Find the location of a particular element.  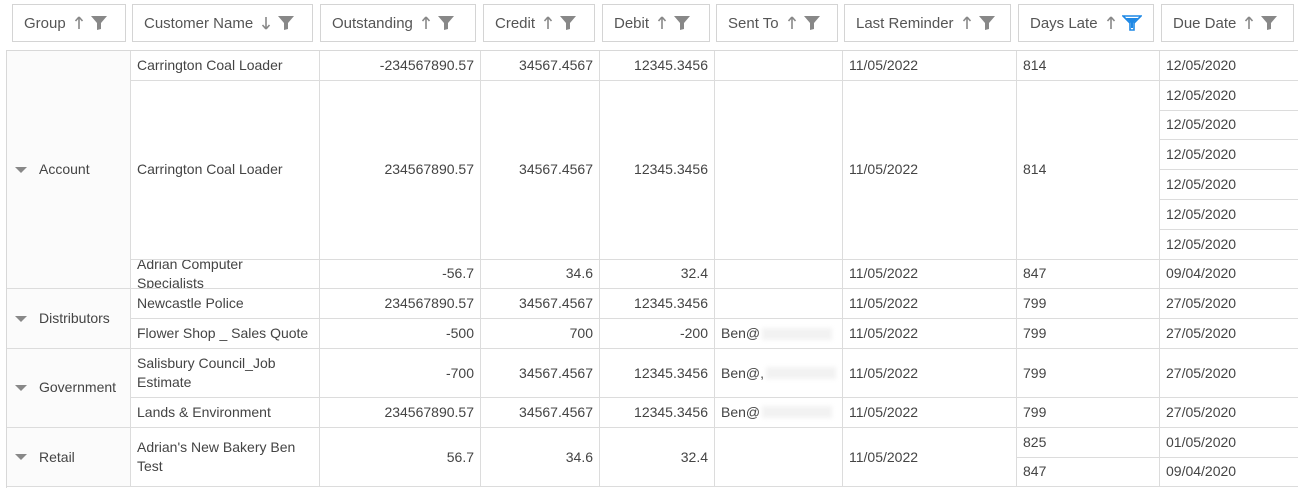

days-late-cell-text: 847 is located at coordinates (1035, 471).